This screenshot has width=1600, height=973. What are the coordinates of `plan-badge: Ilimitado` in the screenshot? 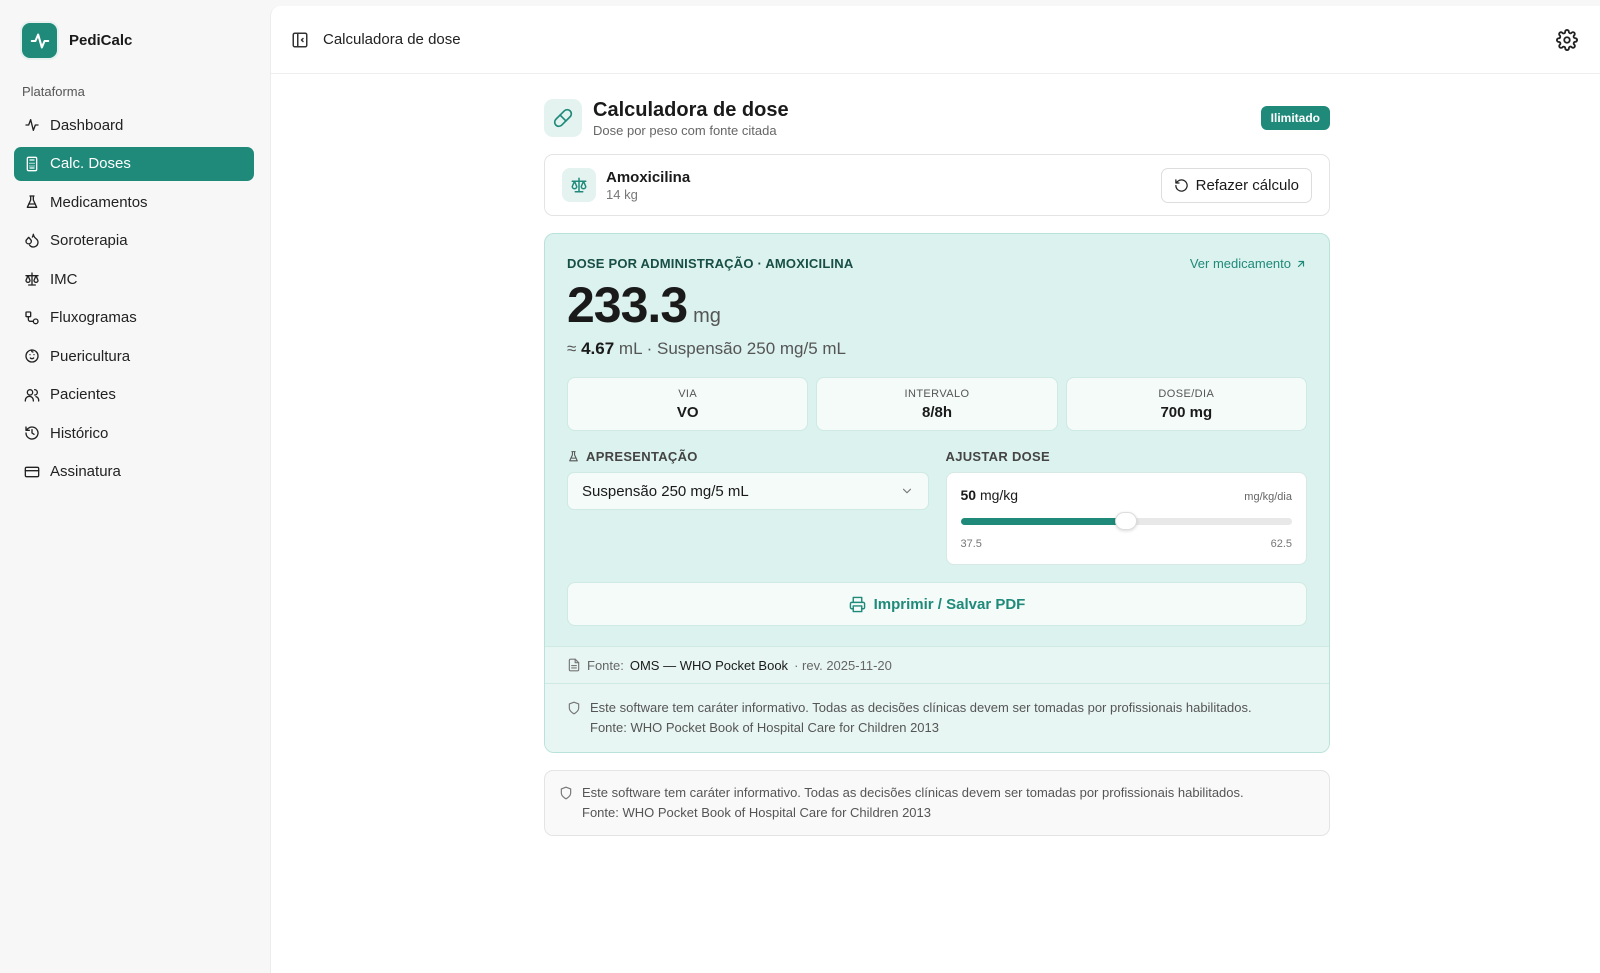 It's located at (1295, 118).